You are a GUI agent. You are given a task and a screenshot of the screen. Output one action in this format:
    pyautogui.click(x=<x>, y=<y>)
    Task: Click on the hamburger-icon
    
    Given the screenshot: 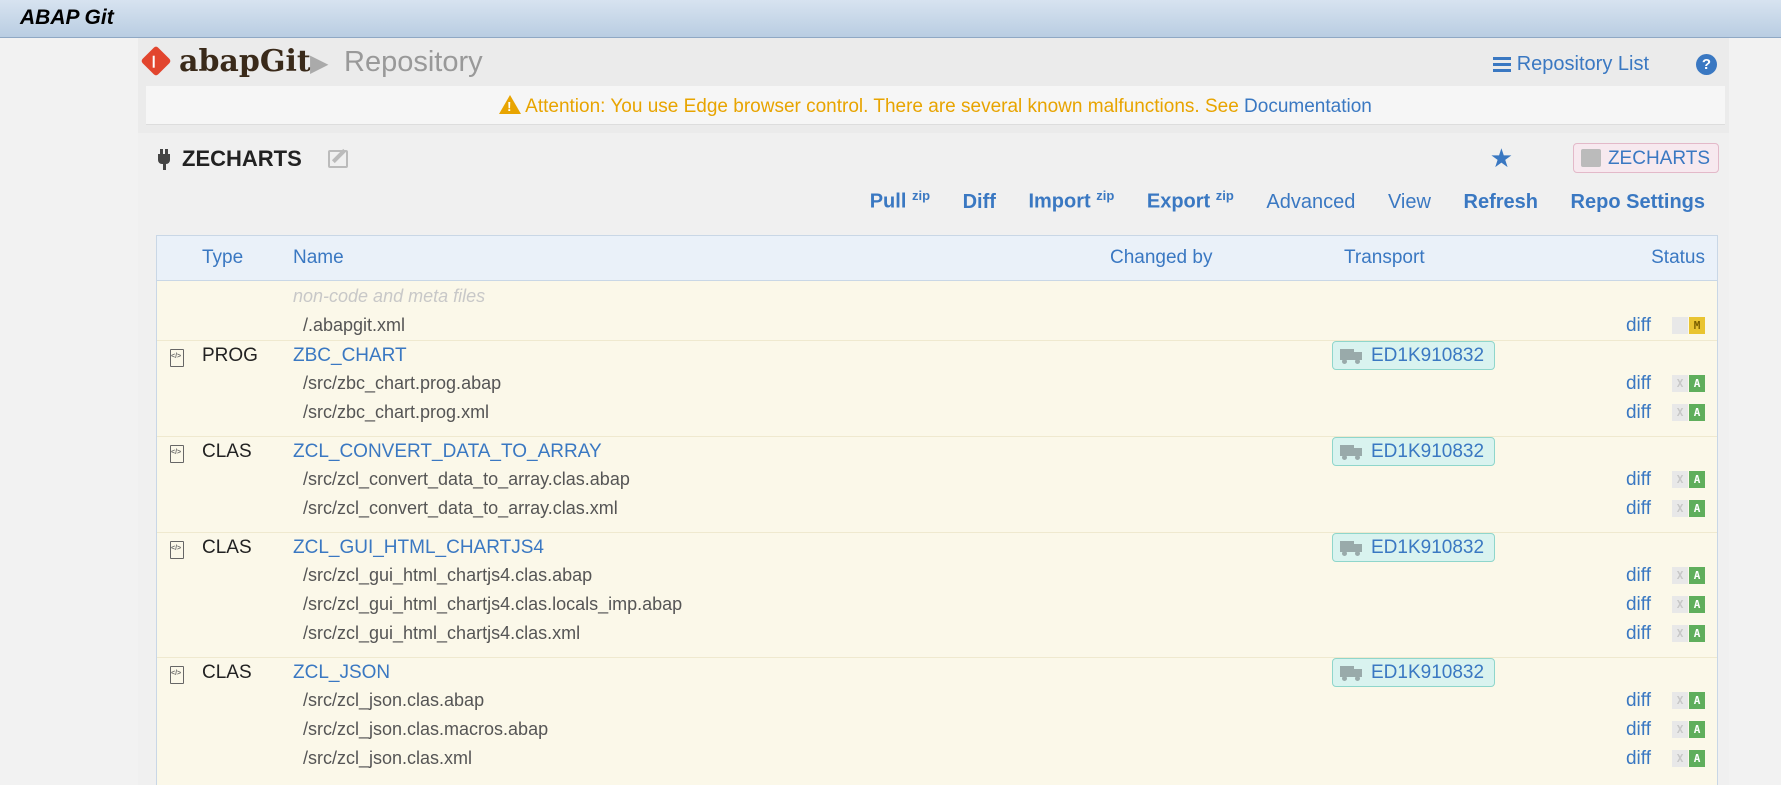 What is the action you would take?
    pyautogui.click(x=1501, y=64)
    